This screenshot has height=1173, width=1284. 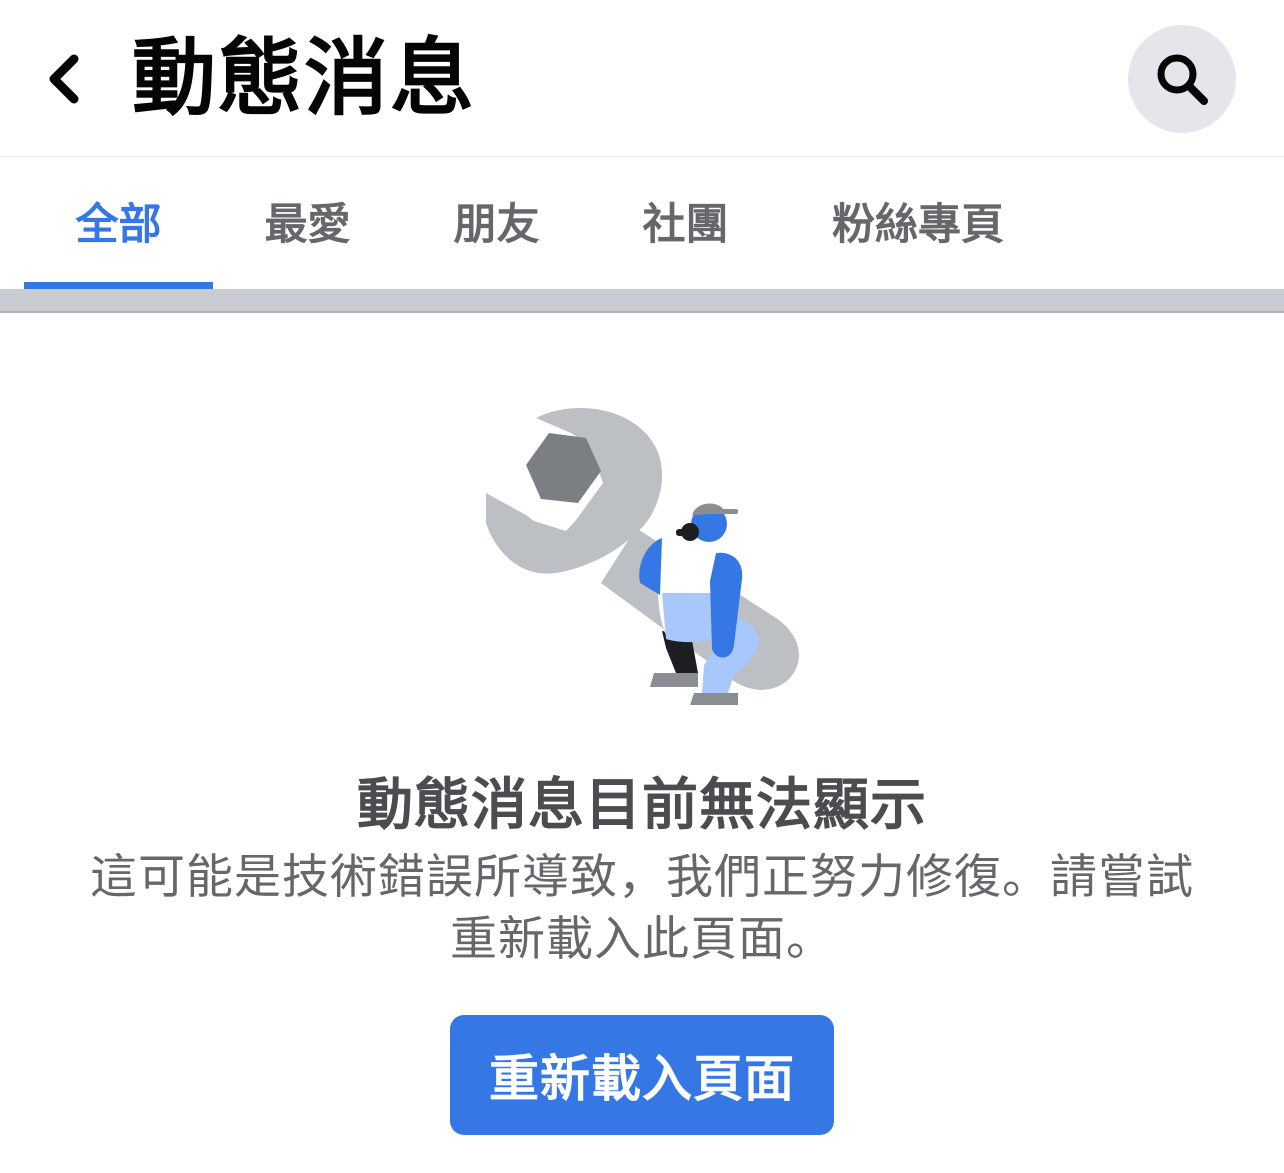 I want to click on search-icon, so click(x=1182, y=79).